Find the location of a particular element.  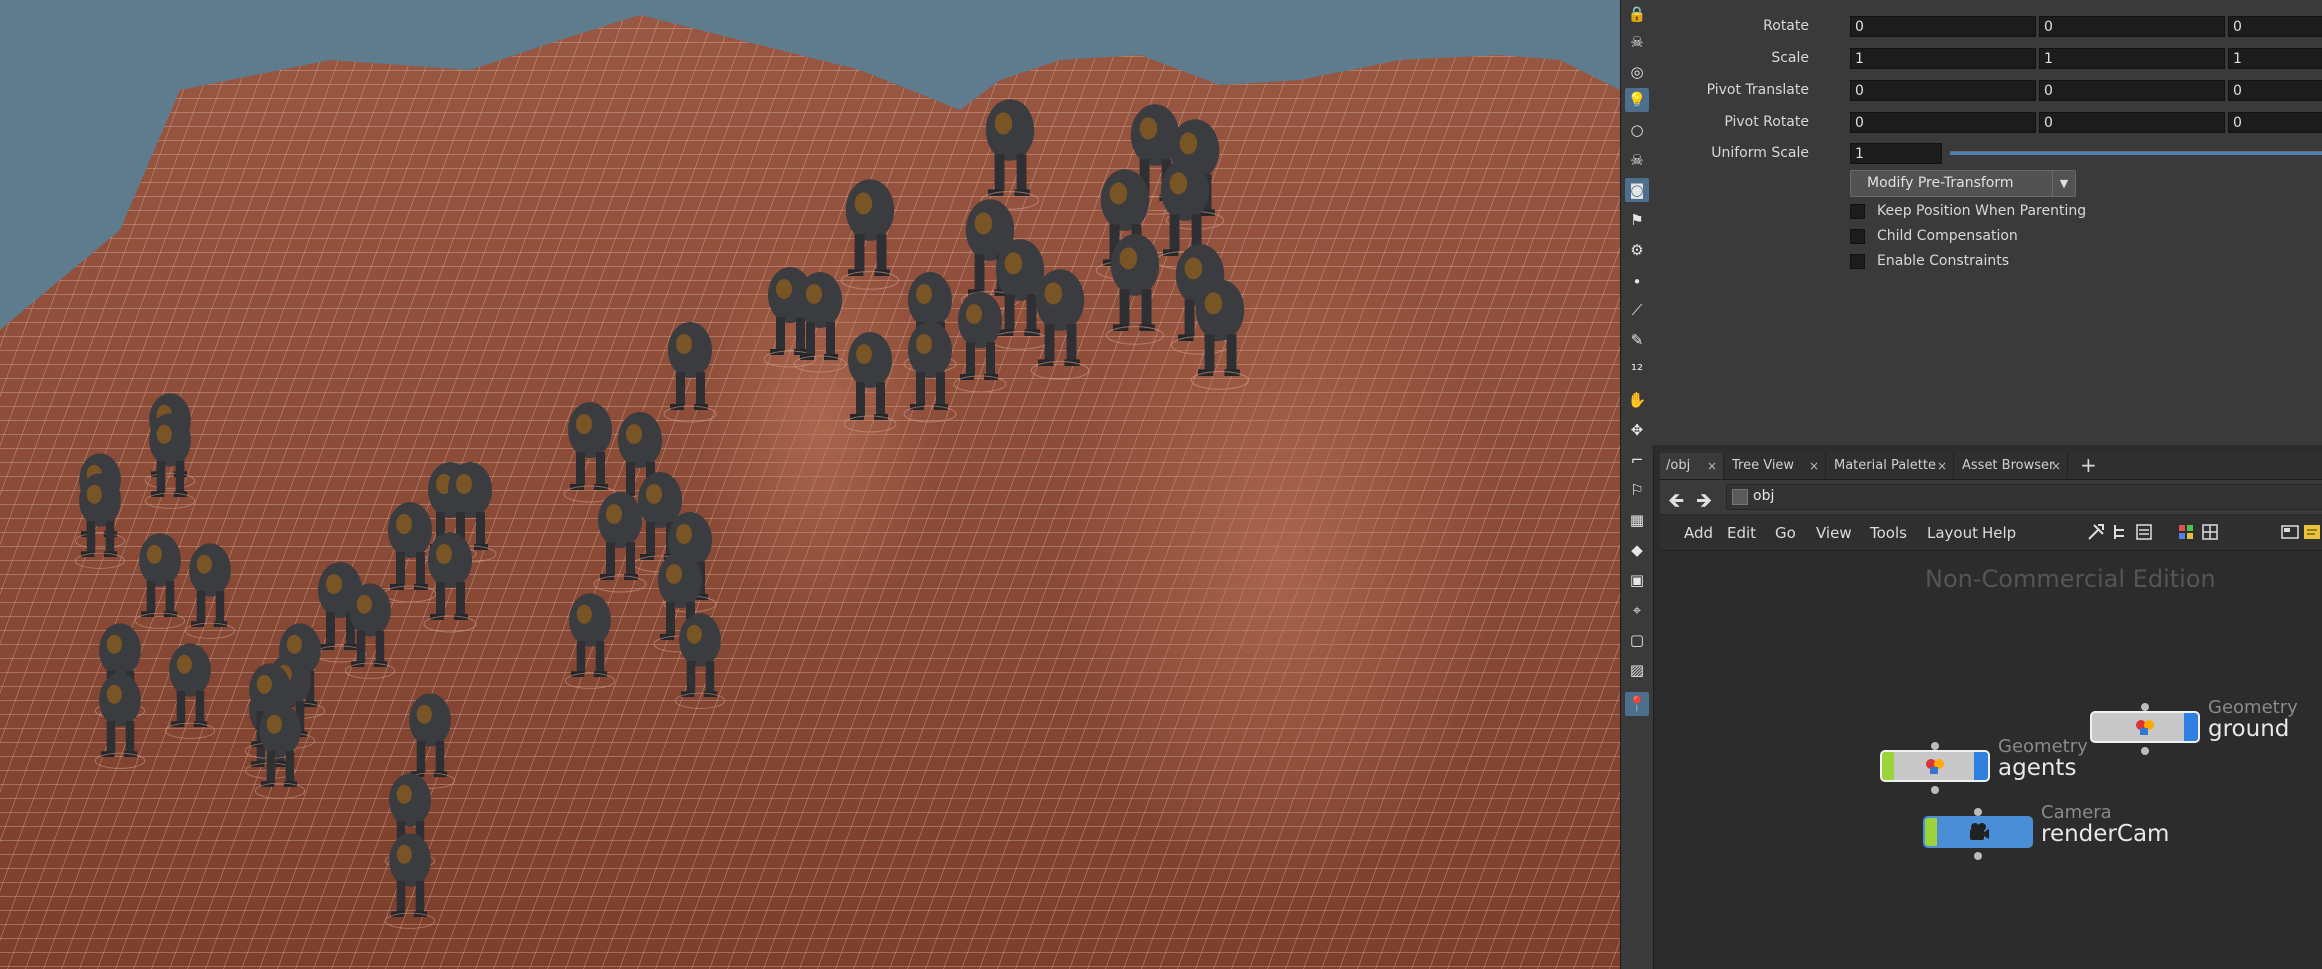

menu-tools: Tools is located at coordinates (1888, 533).